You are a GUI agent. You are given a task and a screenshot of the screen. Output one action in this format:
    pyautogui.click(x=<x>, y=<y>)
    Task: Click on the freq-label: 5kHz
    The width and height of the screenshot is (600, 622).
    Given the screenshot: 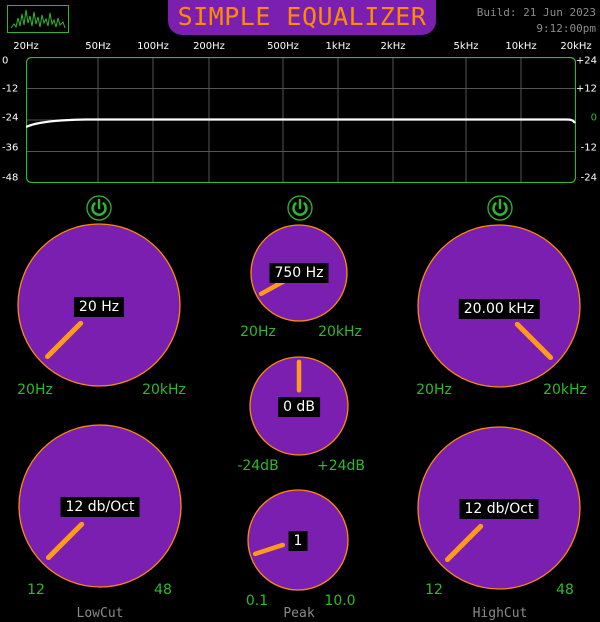 What is the action you would take?
    pyautogui.click(x=466, y=46)
    